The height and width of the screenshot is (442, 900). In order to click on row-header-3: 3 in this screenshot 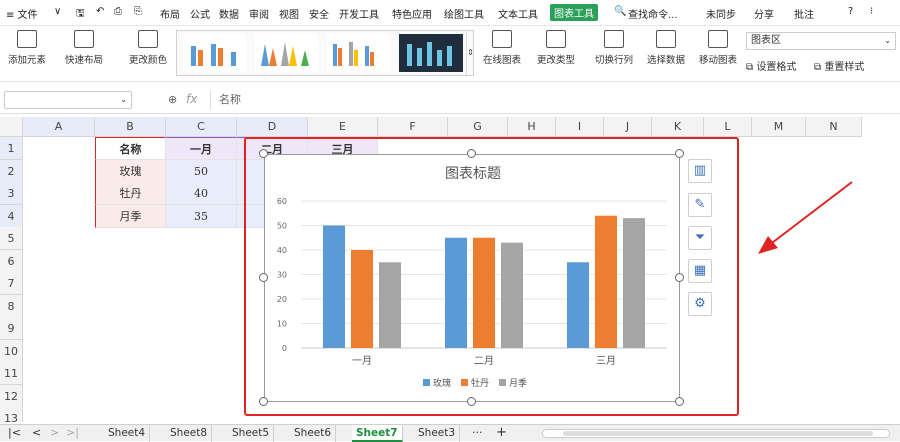, I will do `click(11, 193)`.